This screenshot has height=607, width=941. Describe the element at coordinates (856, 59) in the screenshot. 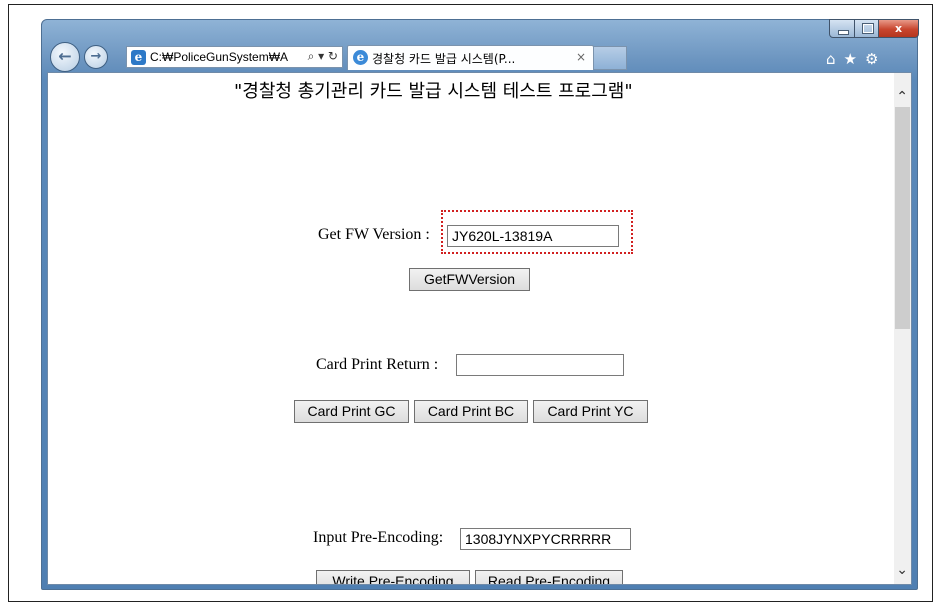

I see `home-favorites-tools-icons: ⌂★⚙` at that location.